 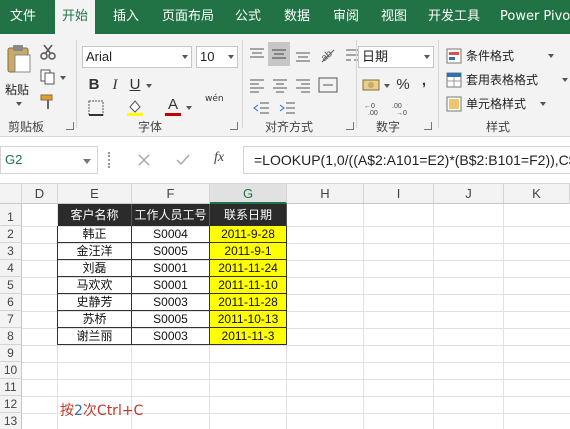 I want to click on column-header-i: I, so click(x=399, y=194).